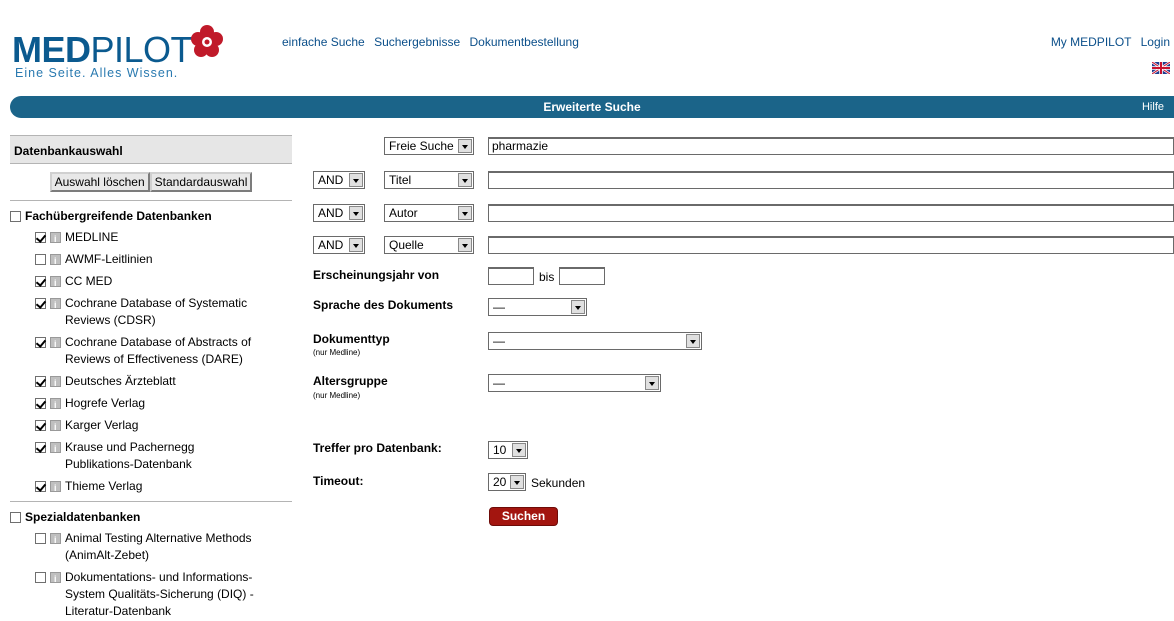 The image size is (1174, 621). Describe the element at coordinates (151, 487) in the screenshot. I see `db-item-thieme: Thieme Verlag` at that location.